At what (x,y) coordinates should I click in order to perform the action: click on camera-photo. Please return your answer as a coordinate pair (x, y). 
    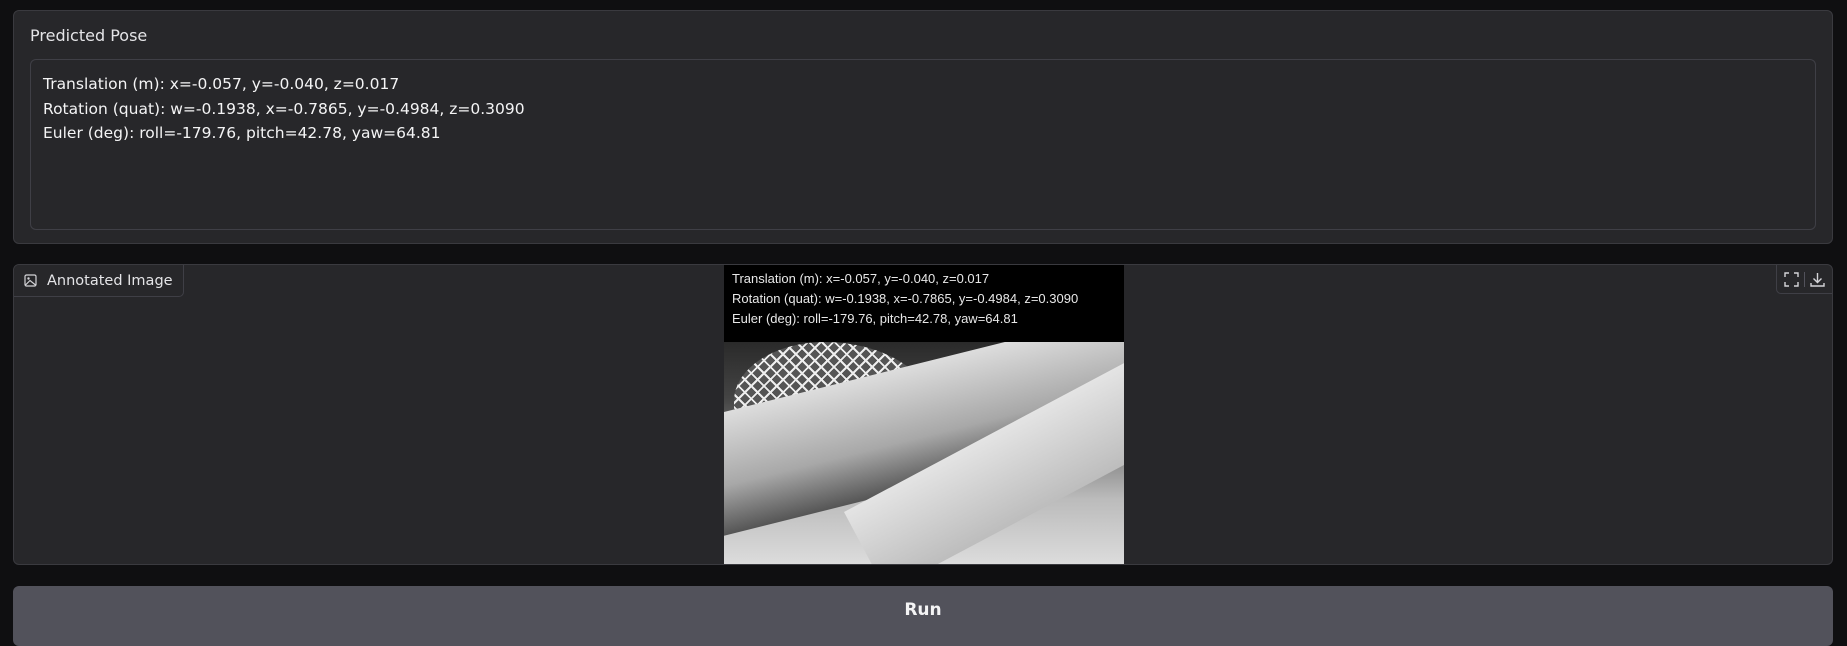
    Looking at the image, I should click on (924, 453).